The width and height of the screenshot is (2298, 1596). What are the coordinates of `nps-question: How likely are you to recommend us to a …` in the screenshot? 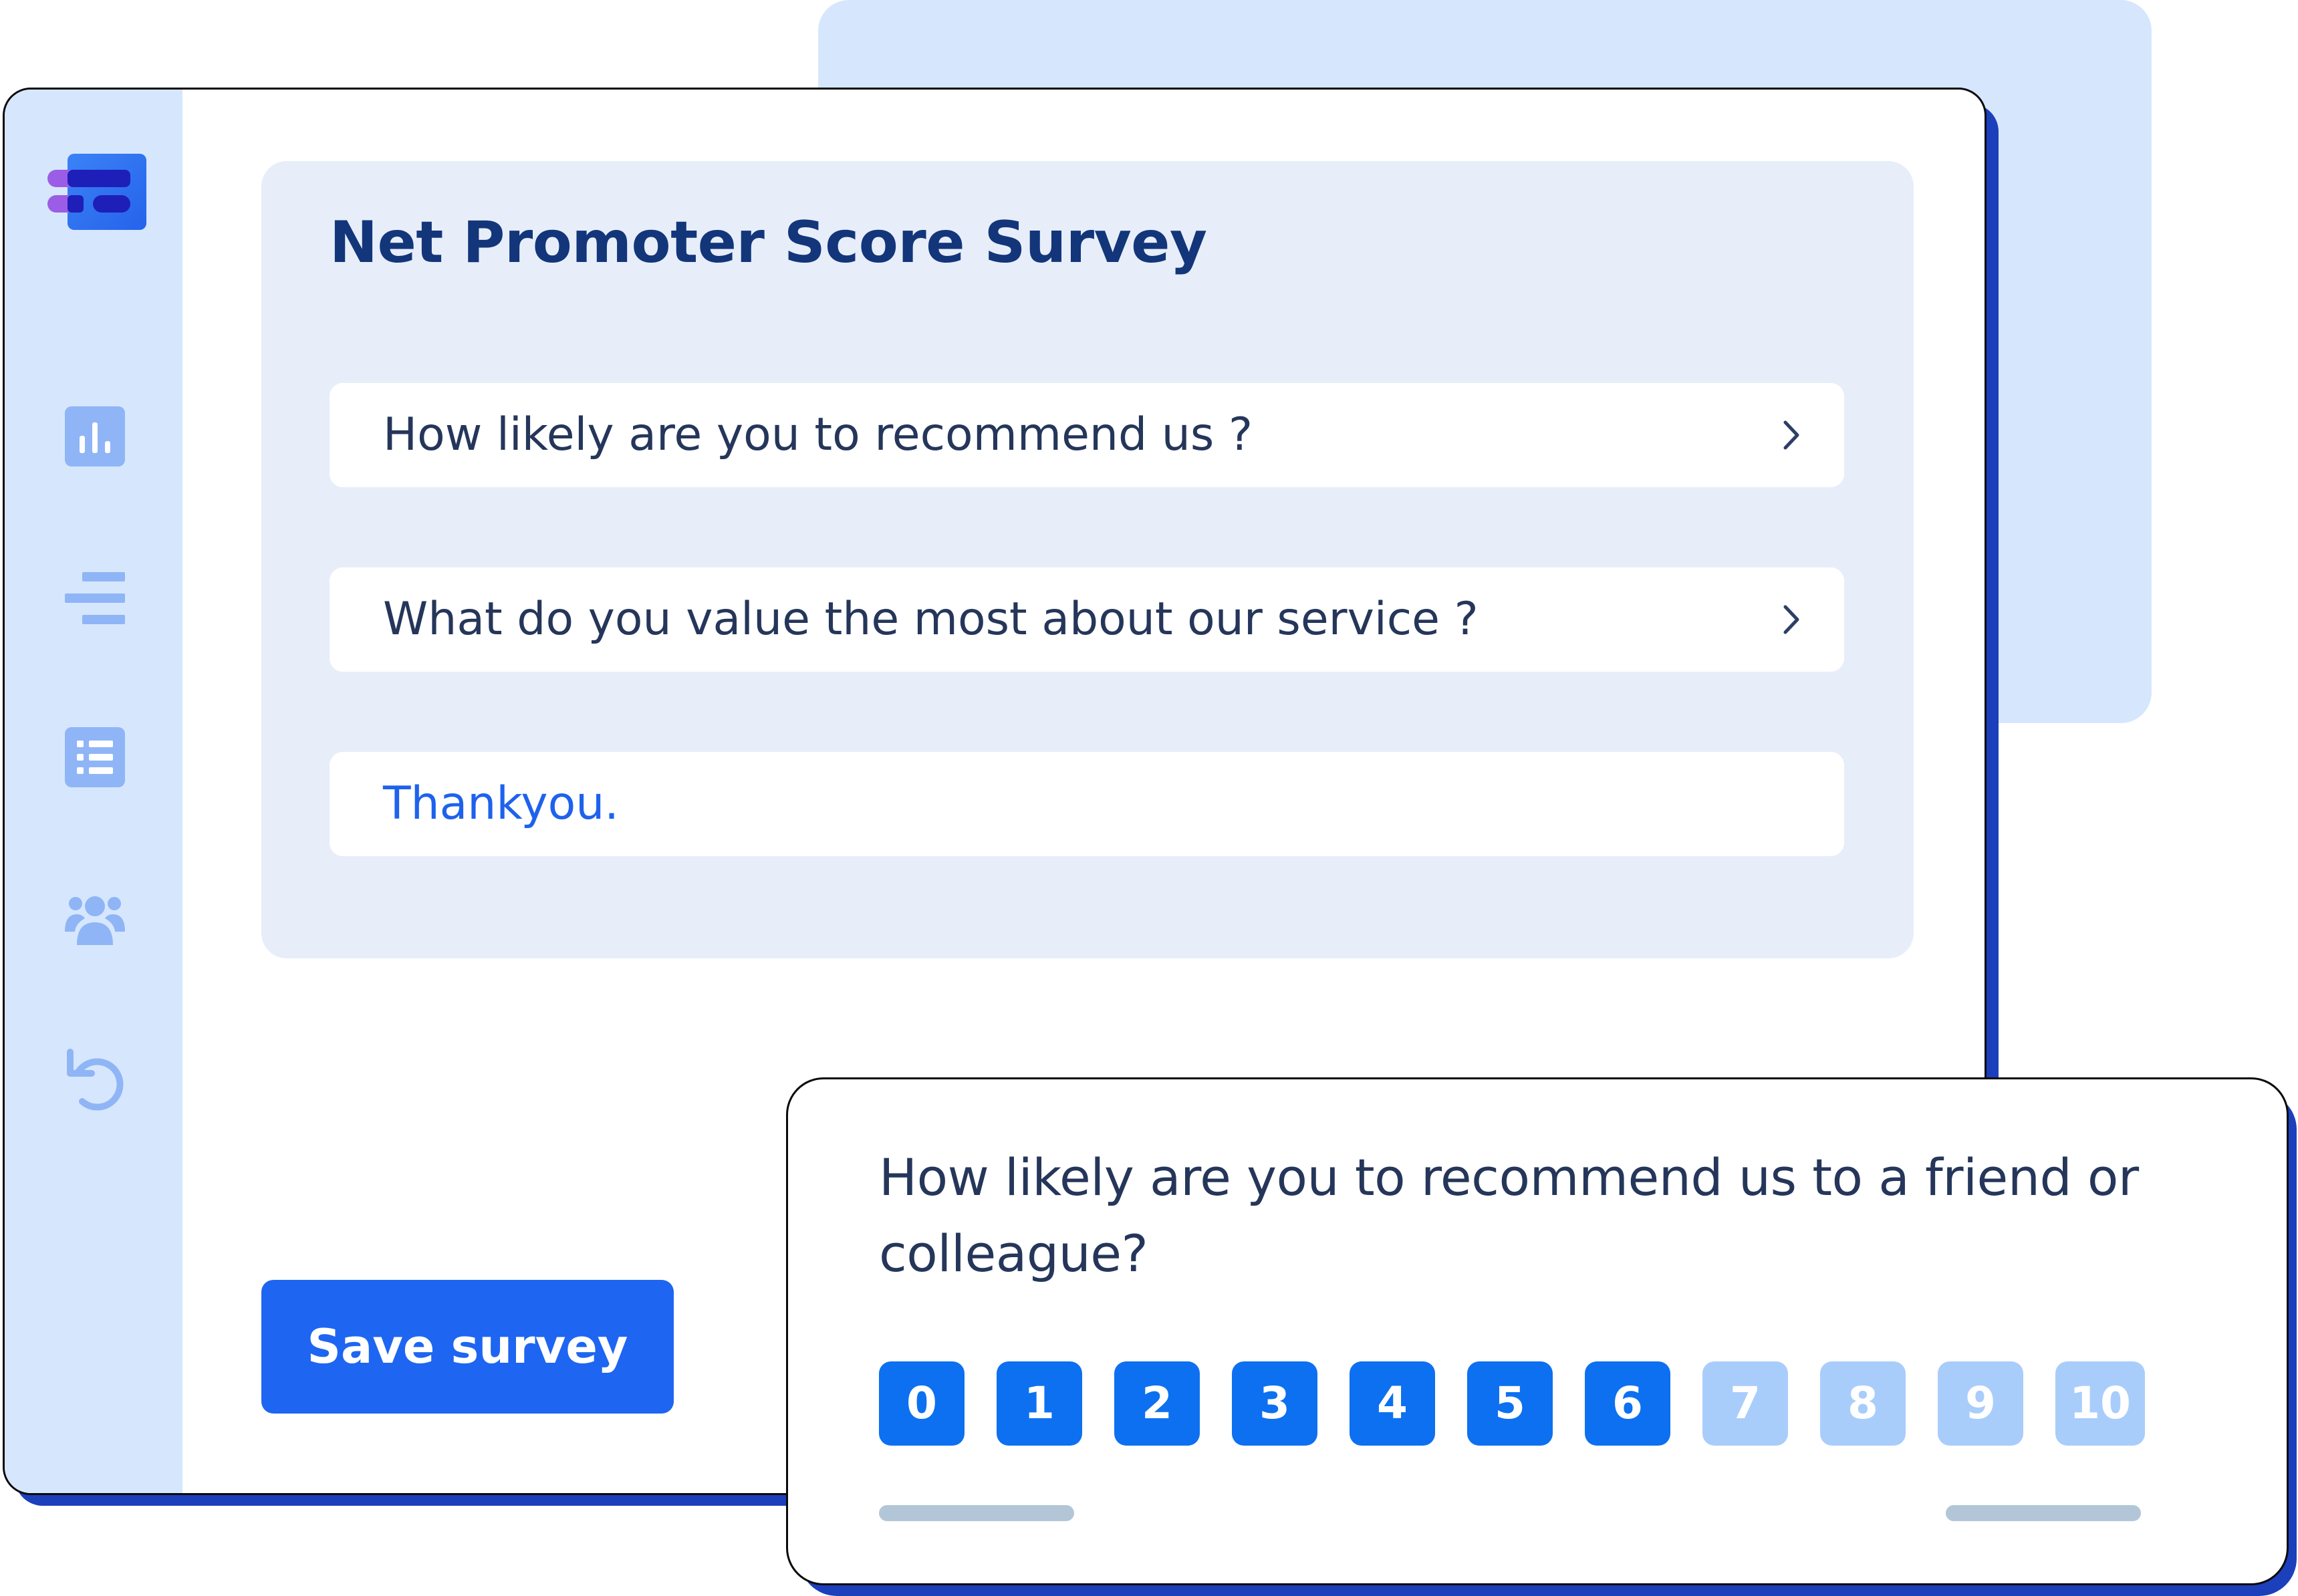 It's located at (1509, 1215).